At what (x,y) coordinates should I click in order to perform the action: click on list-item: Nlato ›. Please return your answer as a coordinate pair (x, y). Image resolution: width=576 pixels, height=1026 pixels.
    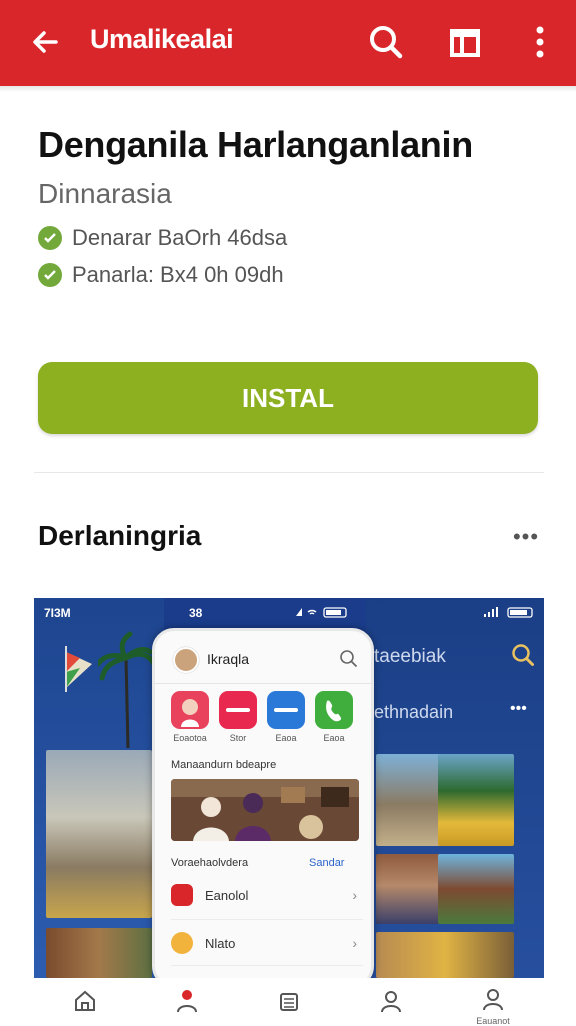
    Looking at the image, I should click on (264, 943).